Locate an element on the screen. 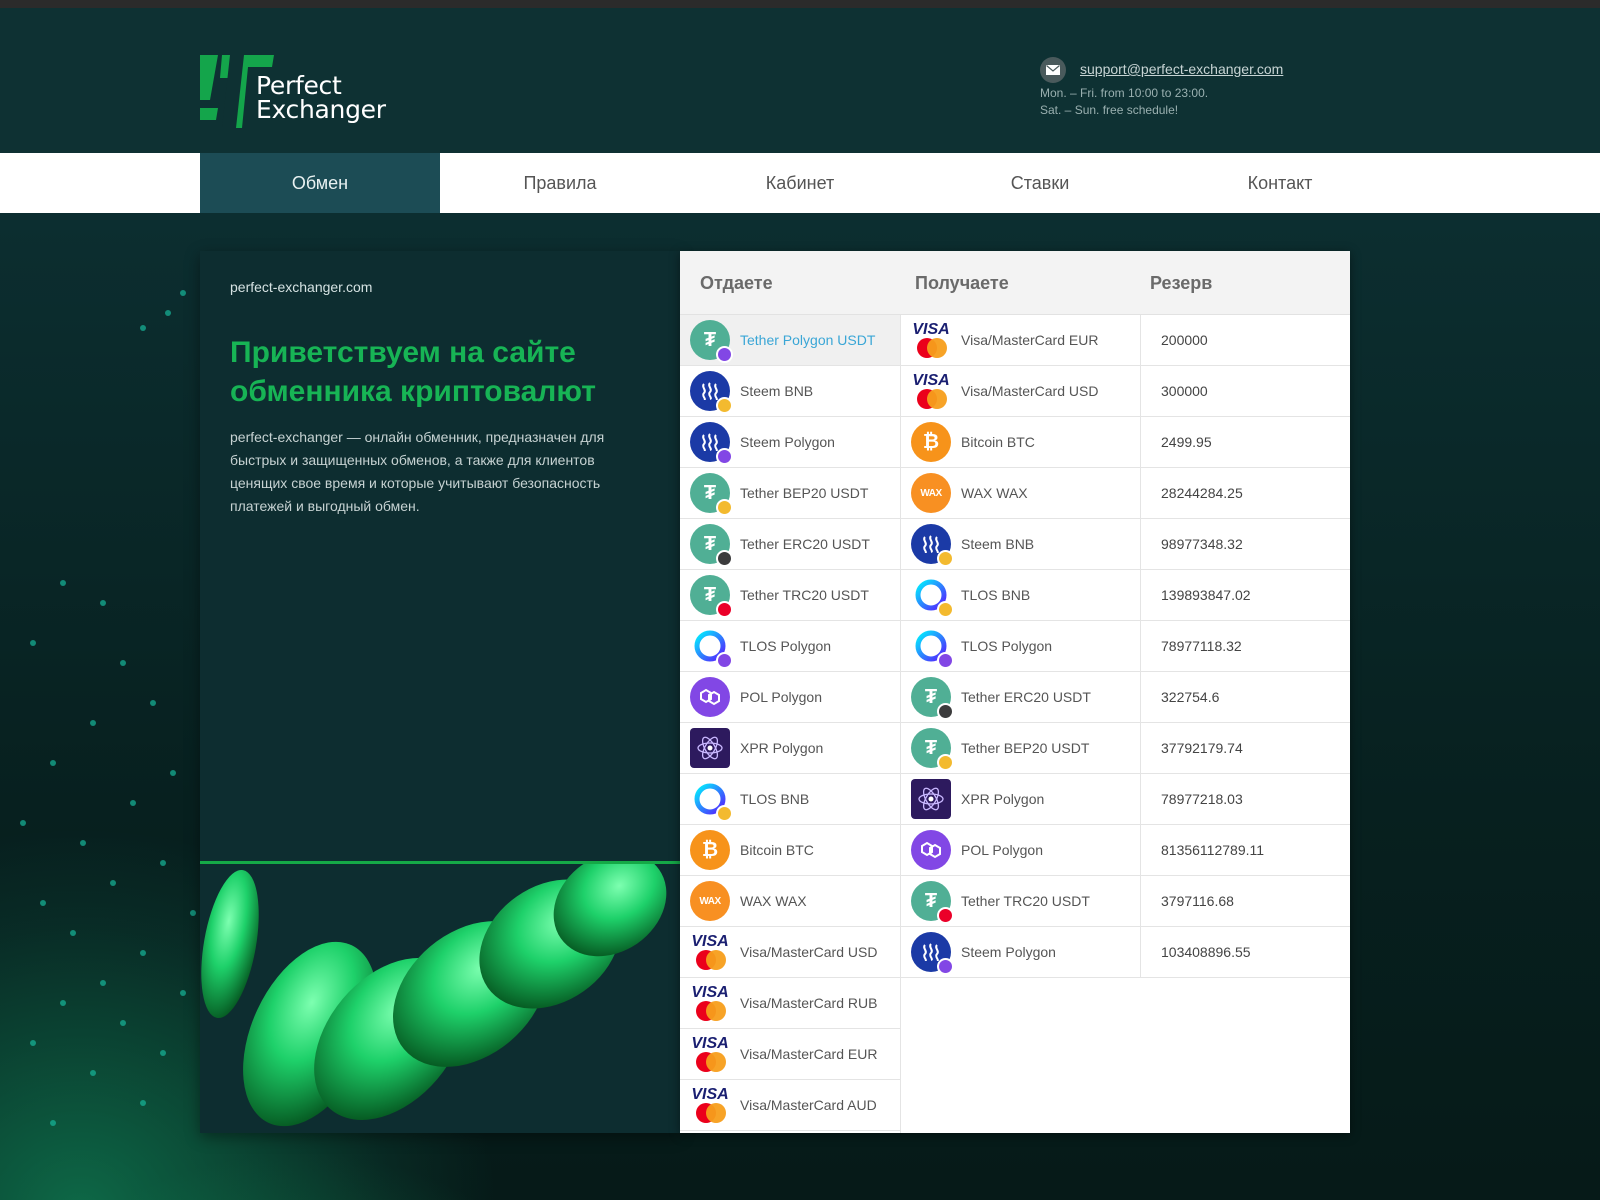 The height and width of the screenshot is (1200, 1600). give-row: VISA Visa/MasterCard USD is located at coordinates (790, 952).